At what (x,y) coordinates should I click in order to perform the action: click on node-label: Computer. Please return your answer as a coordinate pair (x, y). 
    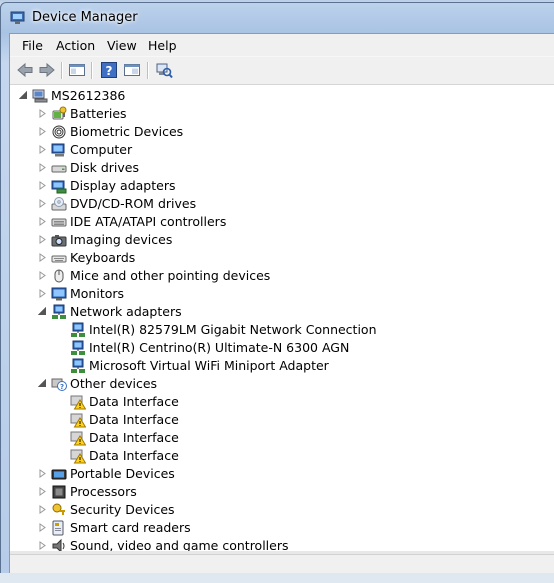
    Looking at the image, I should click on (101, 149).